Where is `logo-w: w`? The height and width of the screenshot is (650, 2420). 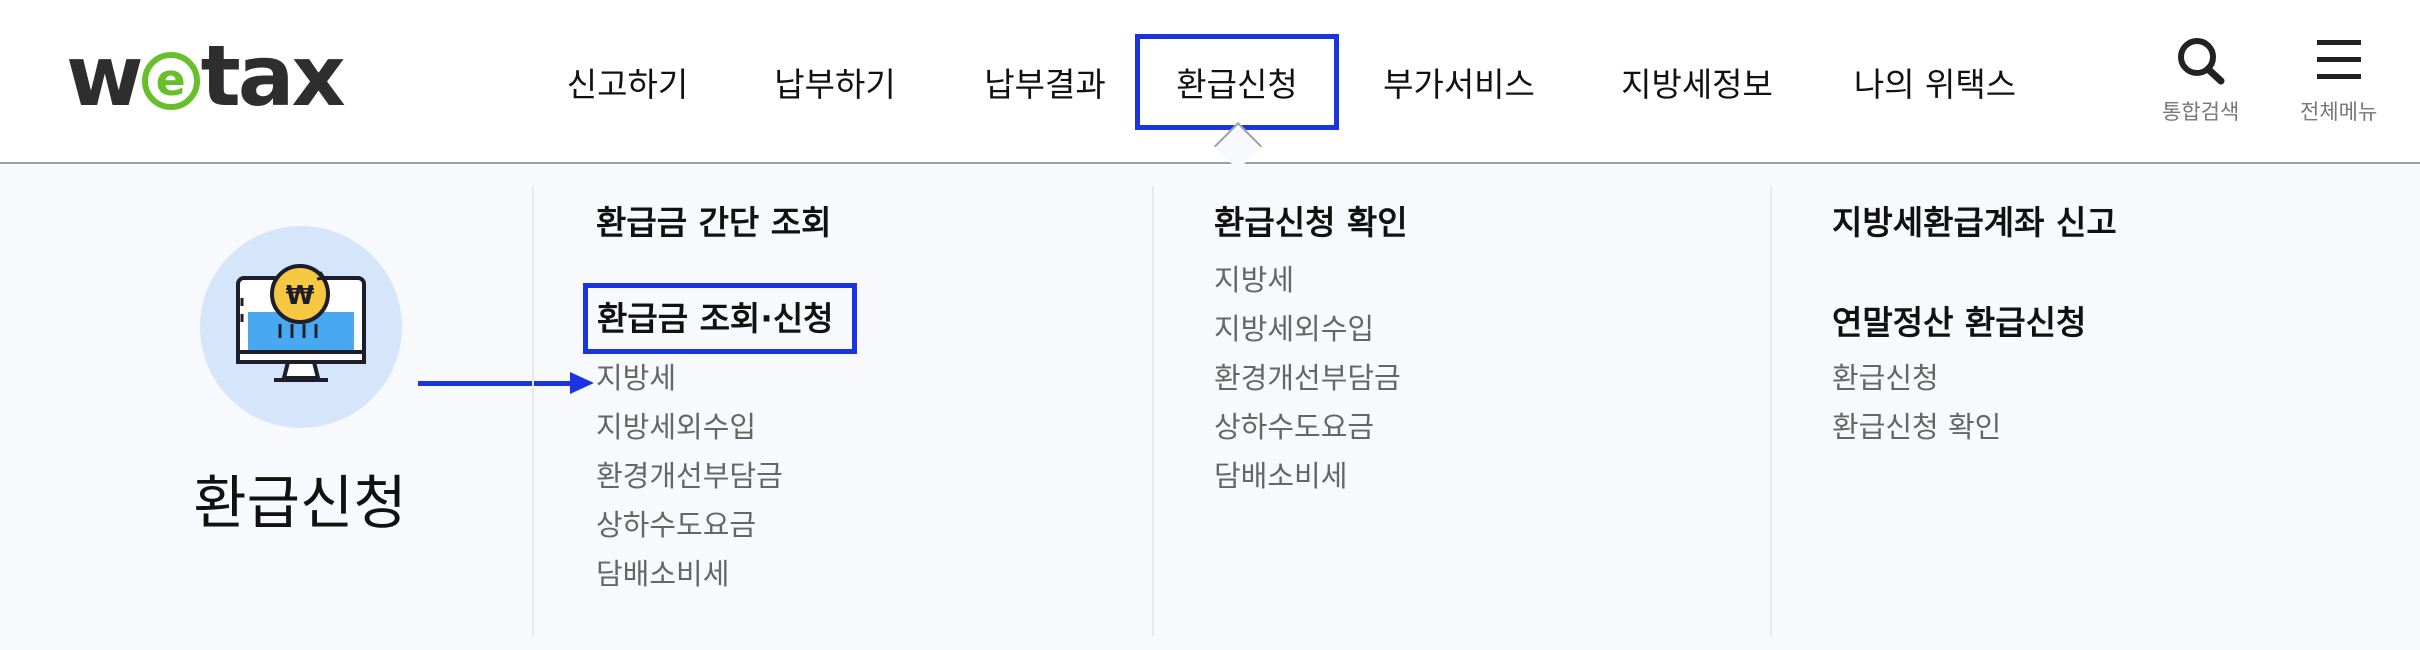
logo-w: w is located at coordinates (105, 76).